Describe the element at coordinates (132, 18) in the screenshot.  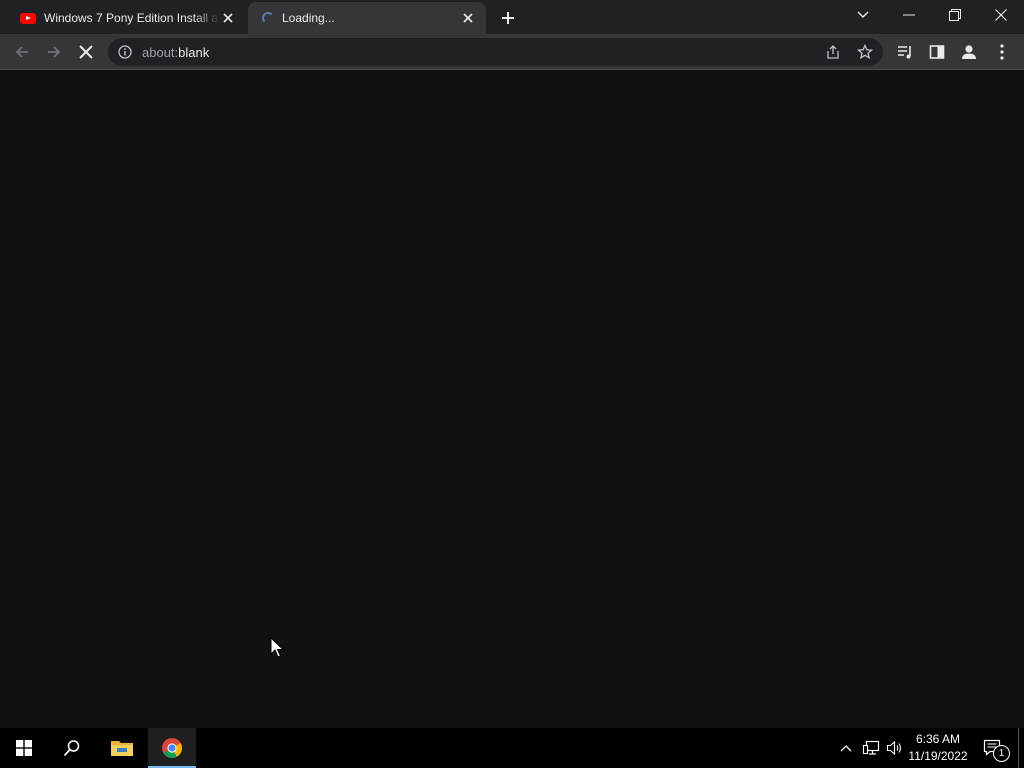
I see `tab-title: Windows 7 Pony Edition Install and` at that location.